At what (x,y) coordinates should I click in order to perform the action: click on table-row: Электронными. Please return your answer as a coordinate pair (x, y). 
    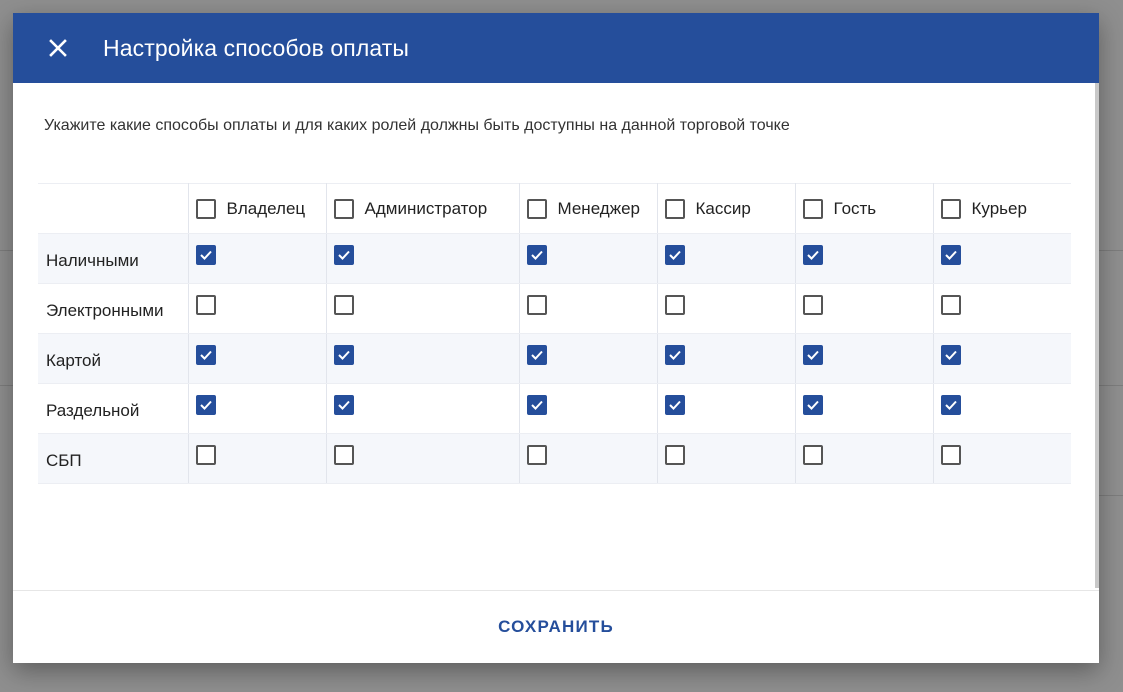
    Looking at the image, I should click on (554, 308).